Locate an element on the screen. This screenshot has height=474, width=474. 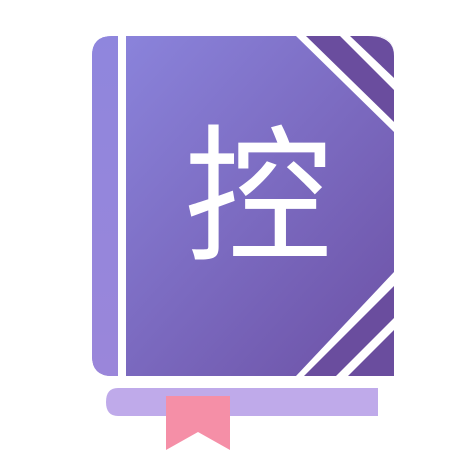
book-pages is located at coordinates (240, 400).